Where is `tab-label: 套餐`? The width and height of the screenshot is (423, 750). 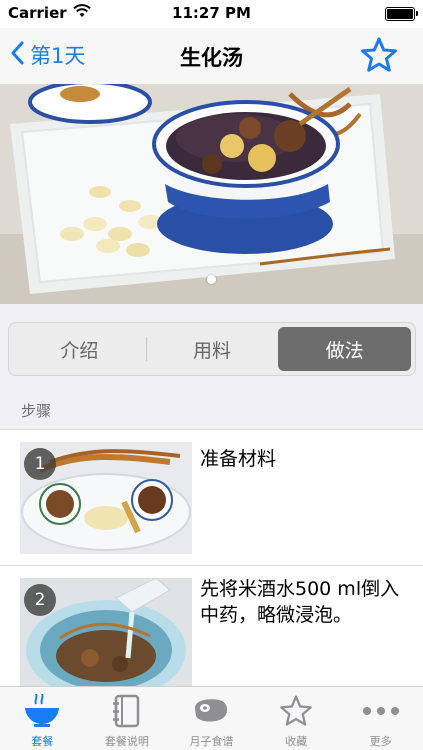 tab-label: 套餐 is located at coordinates (42, 741).